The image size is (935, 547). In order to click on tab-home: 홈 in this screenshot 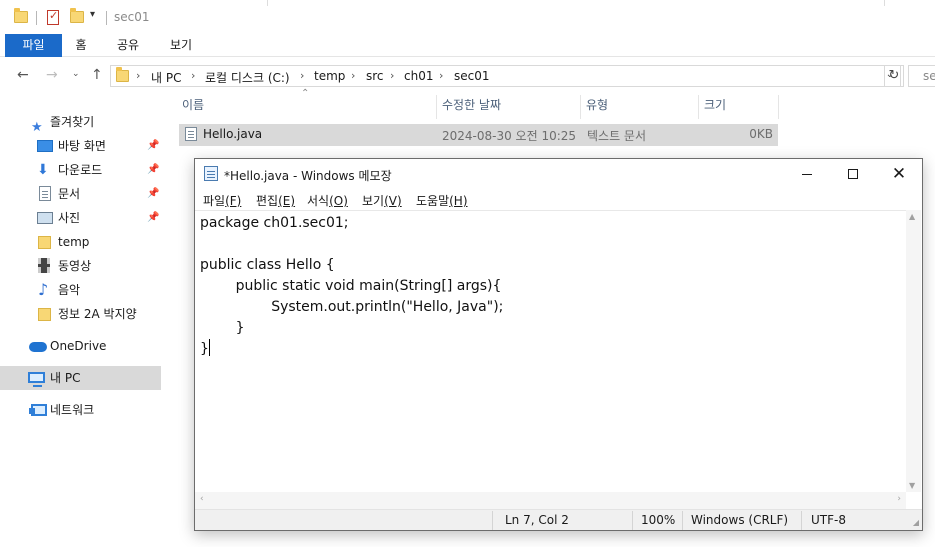, I will do `click(81, 45)`.